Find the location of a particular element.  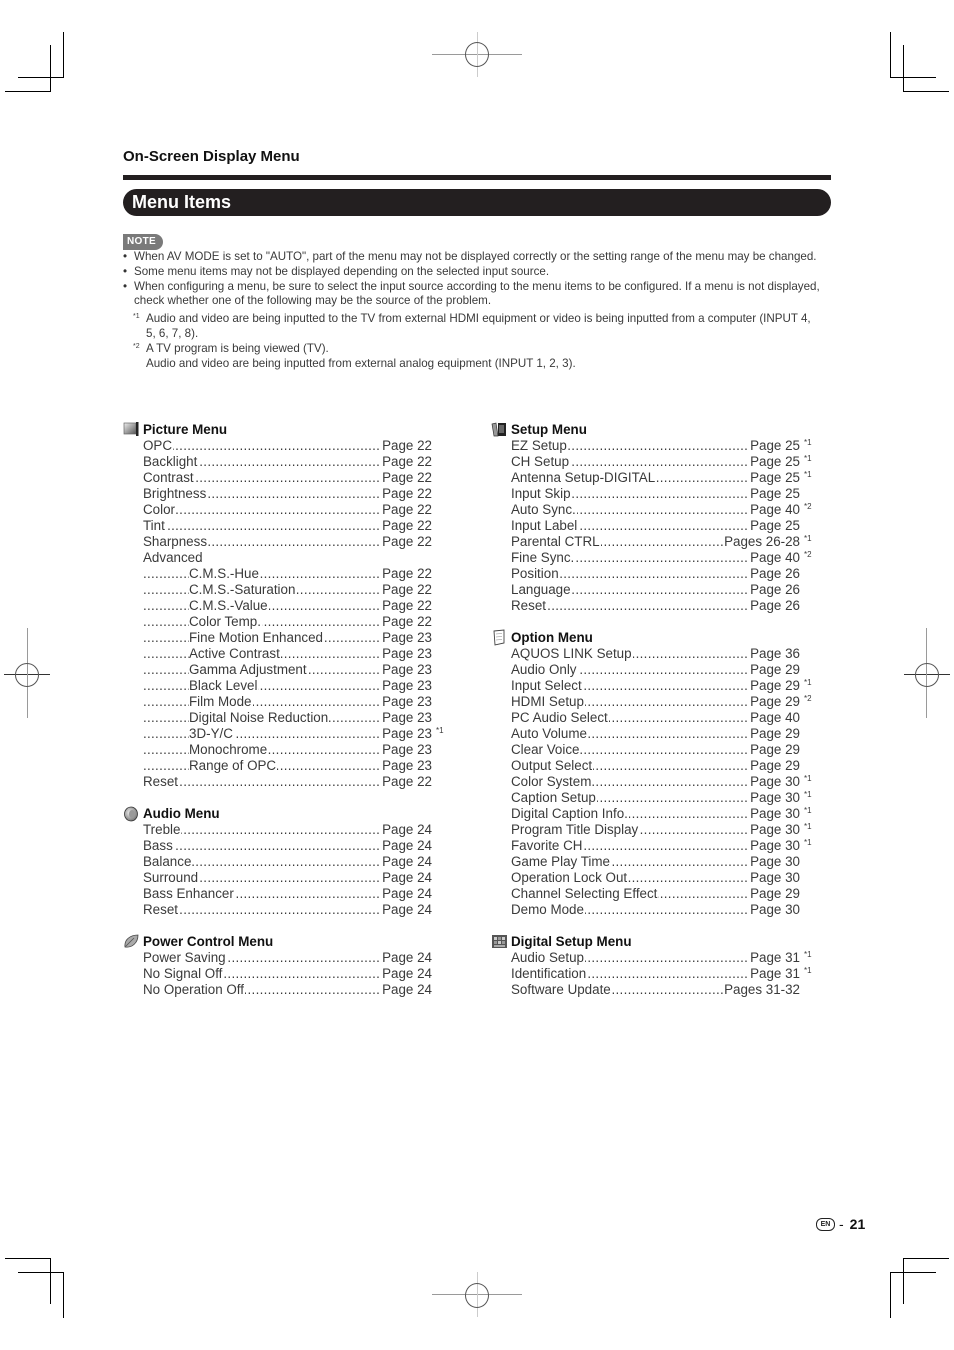

menu-item-label: Favorite CH is located at coordinates (547, 846).